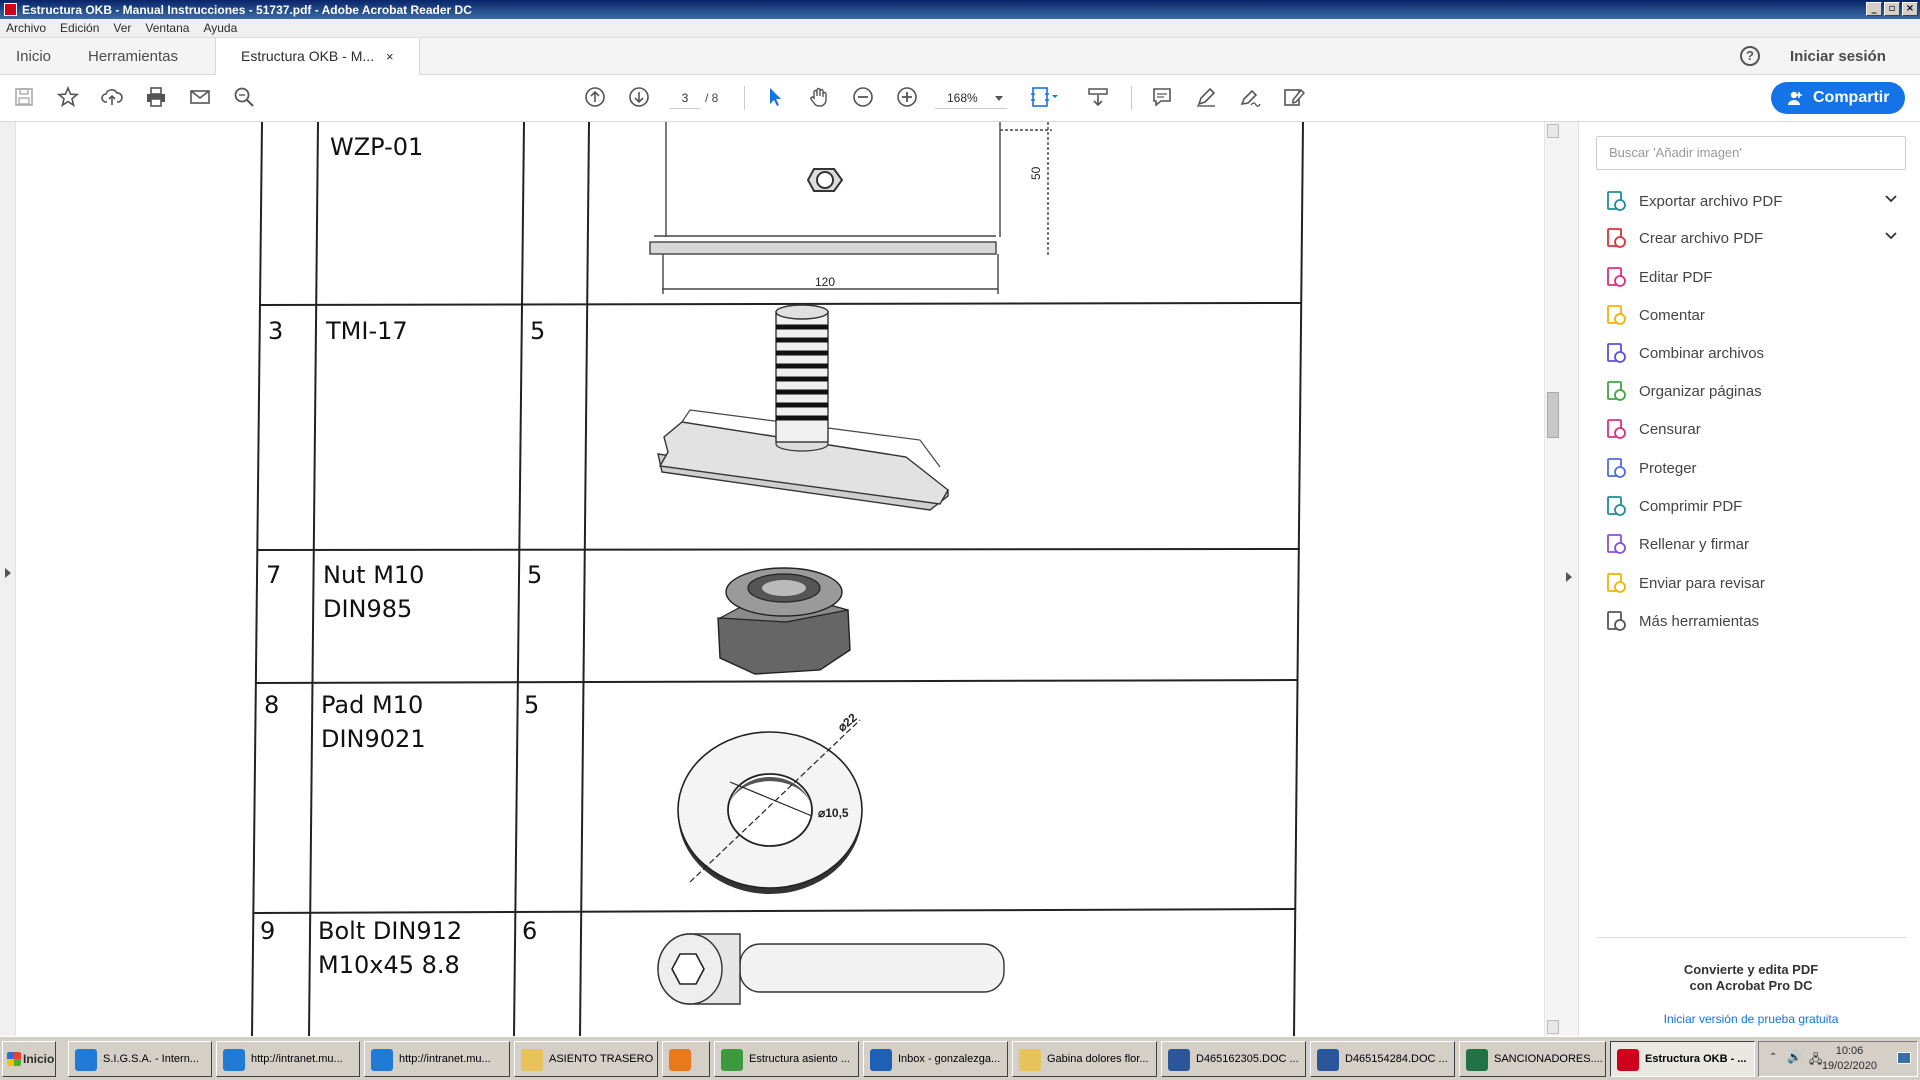 This screenshot has width=1920, height=1080. I want to click on help-icon: ?, so click(1750, 56).